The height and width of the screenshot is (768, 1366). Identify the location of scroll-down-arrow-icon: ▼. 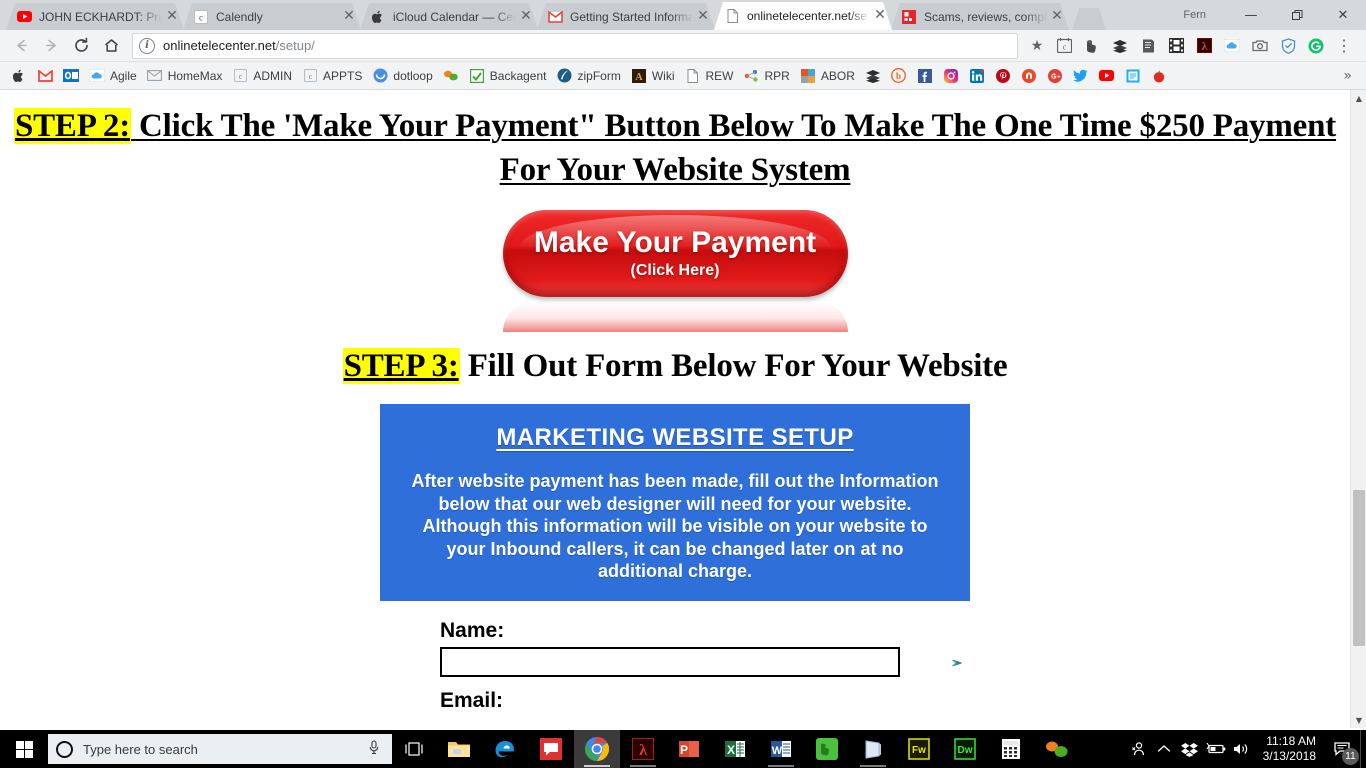
(1358, 720).